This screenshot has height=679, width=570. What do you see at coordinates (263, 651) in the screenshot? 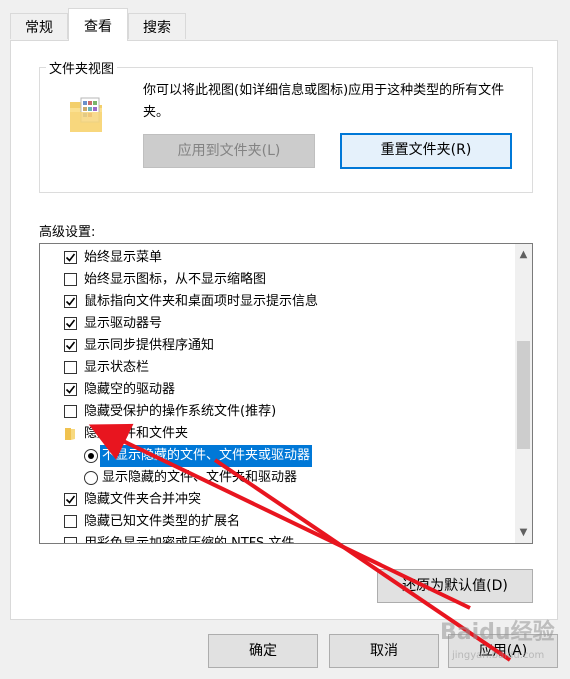
I see `ok-button: 确定` at bounding box center [263, 651].